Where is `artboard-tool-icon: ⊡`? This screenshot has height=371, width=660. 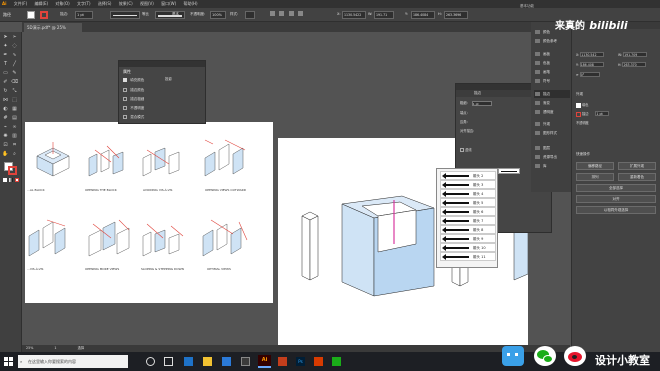
artboard-tool-icon: ⊡ is located at coordinates (5, 145).